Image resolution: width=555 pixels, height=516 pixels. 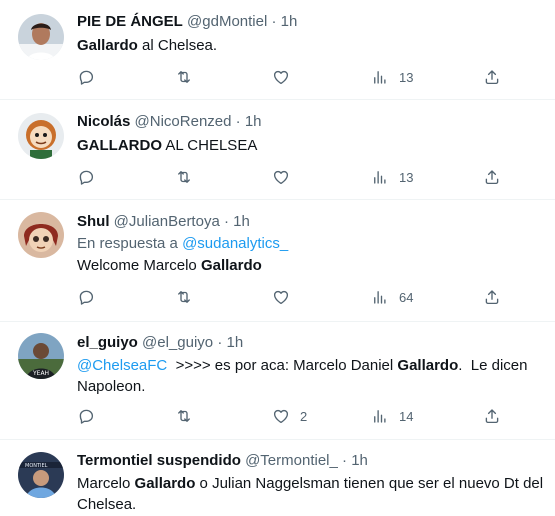 What do you see at coordinates (235, 243) in the screenshot?
I see `reply-to-link: @sudanalytics_` at bounding box center [235, 243].